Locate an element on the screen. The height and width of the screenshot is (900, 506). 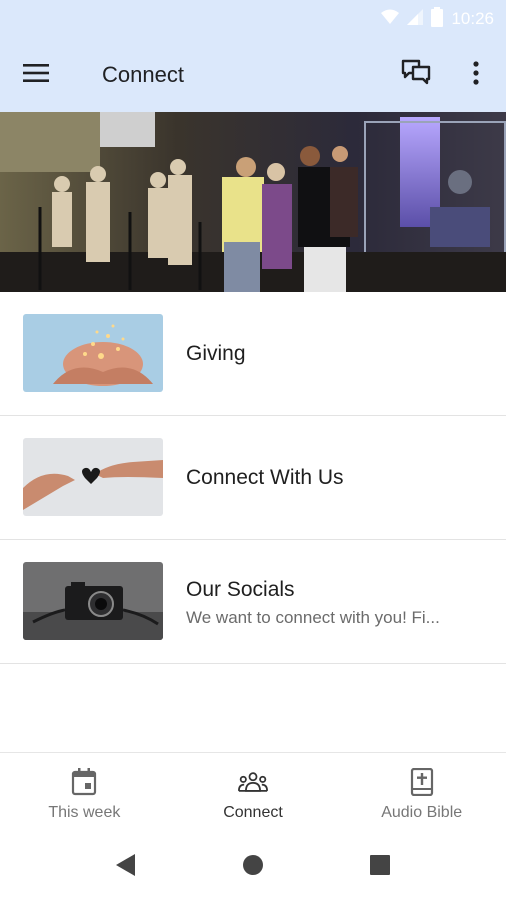
list-item-title: Our Socials is located at coordinates (240, 589).